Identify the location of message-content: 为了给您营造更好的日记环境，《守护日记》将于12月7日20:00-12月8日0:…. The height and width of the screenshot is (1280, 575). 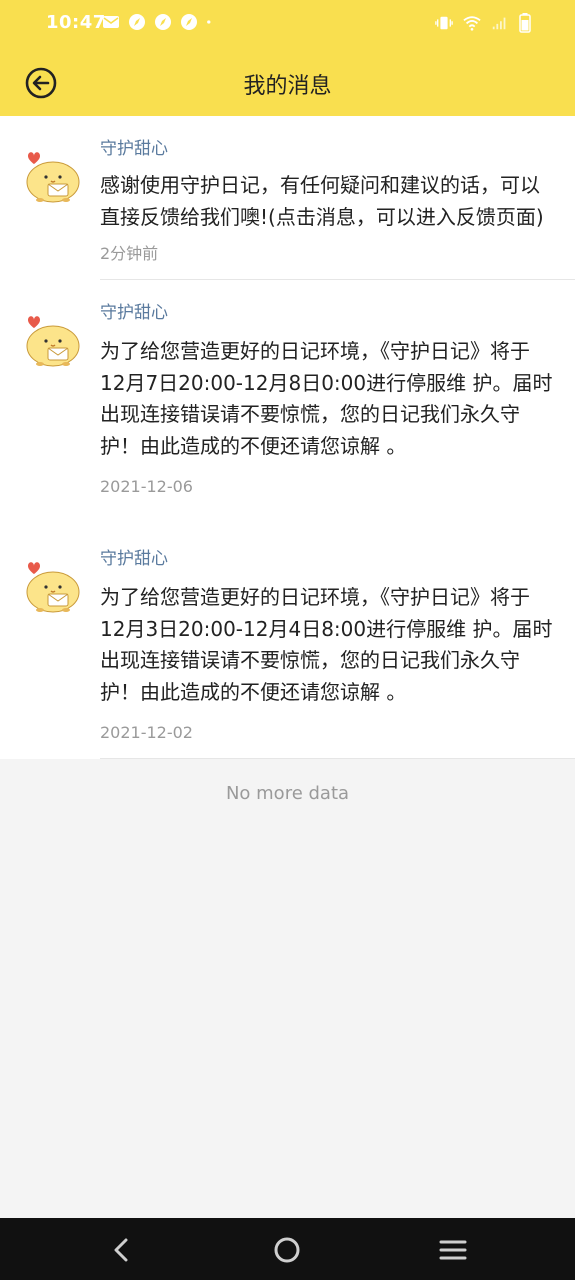
(326, 398).